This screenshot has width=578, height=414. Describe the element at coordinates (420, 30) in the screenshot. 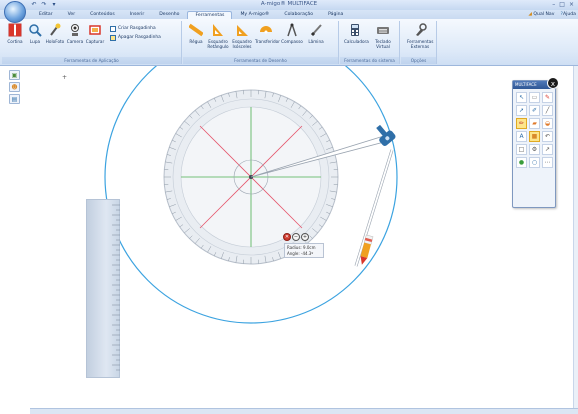

I see `ferramentas-externas-icon` at that location.